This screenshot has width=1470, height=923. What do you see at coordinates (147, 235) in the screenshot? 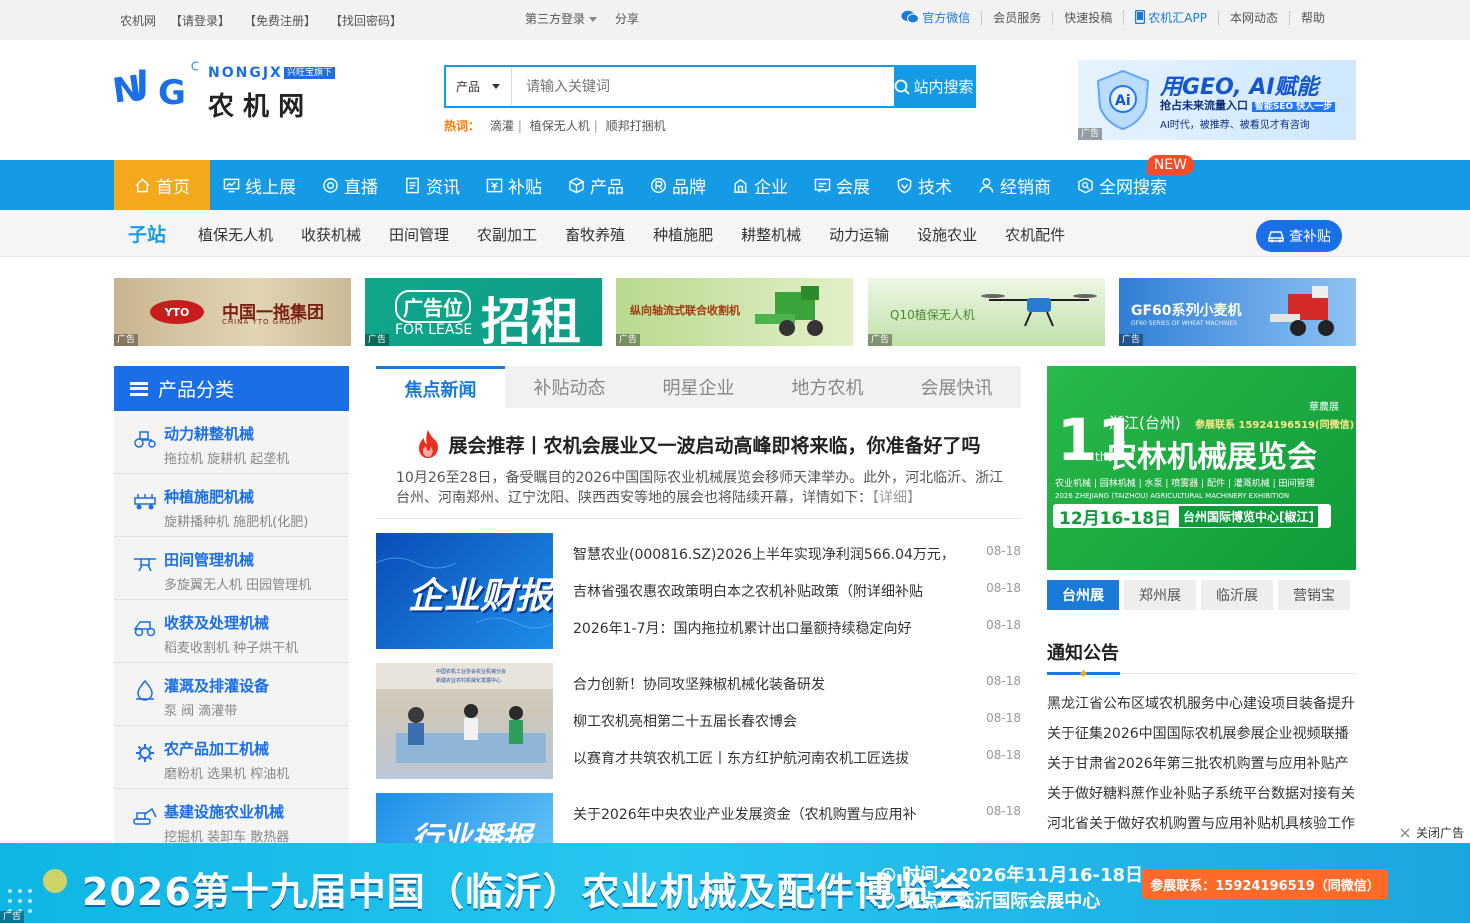
I see `substation-label: 子站` at bounding box center [147, 235].